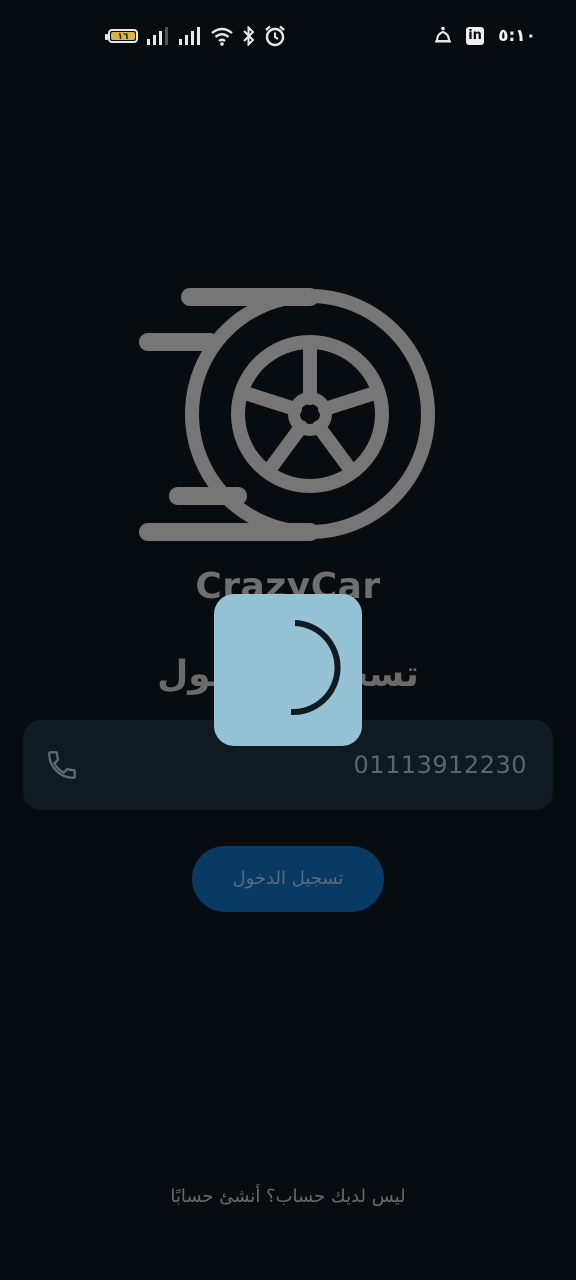 The height and width of the screenshot is (1280, 576). I want to click on status-bar-left: ١٦, so click(195, 36).